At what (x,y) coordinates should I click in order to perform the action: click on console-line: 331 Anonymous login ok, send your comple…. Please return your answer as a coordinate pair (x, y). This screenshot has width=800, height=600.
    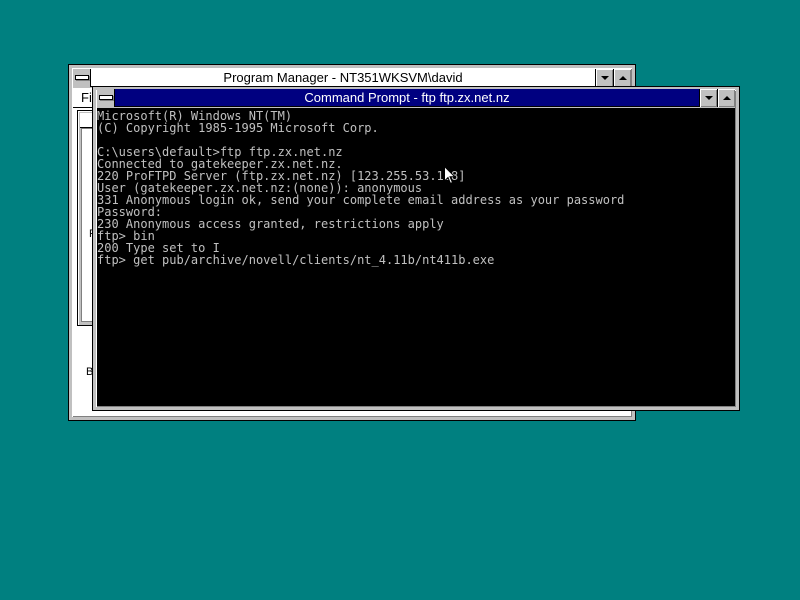
    Looking at the image, I should click on (361, 200).